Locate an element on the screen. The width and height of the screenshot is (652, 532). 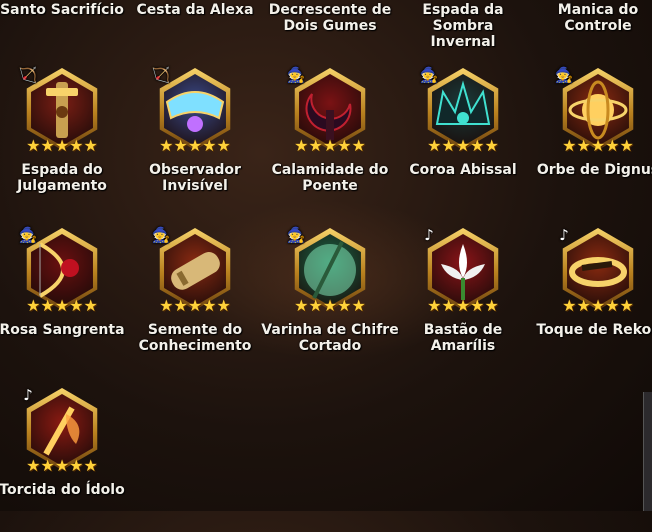
top-item-label: Santo Sacrifício is located at coordinates (63, 10).